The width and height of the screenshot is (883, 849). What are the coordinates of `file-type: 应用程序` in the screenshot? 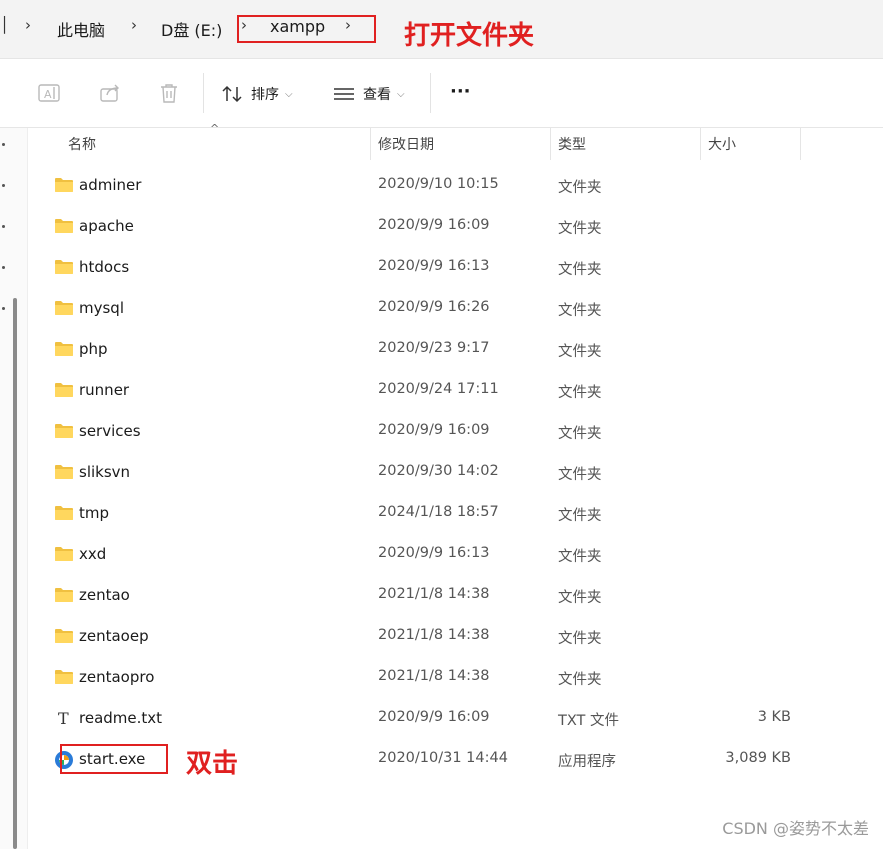 It's located at (587, 762).